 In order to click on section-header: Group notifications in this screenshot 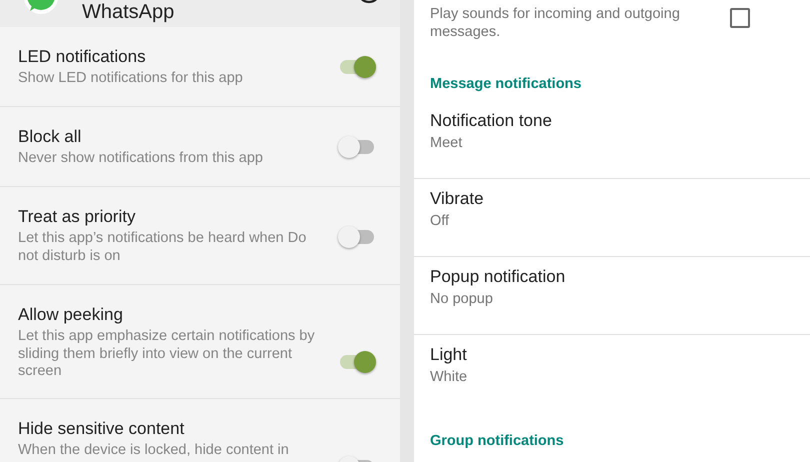, I will do `click(497, 441)`.